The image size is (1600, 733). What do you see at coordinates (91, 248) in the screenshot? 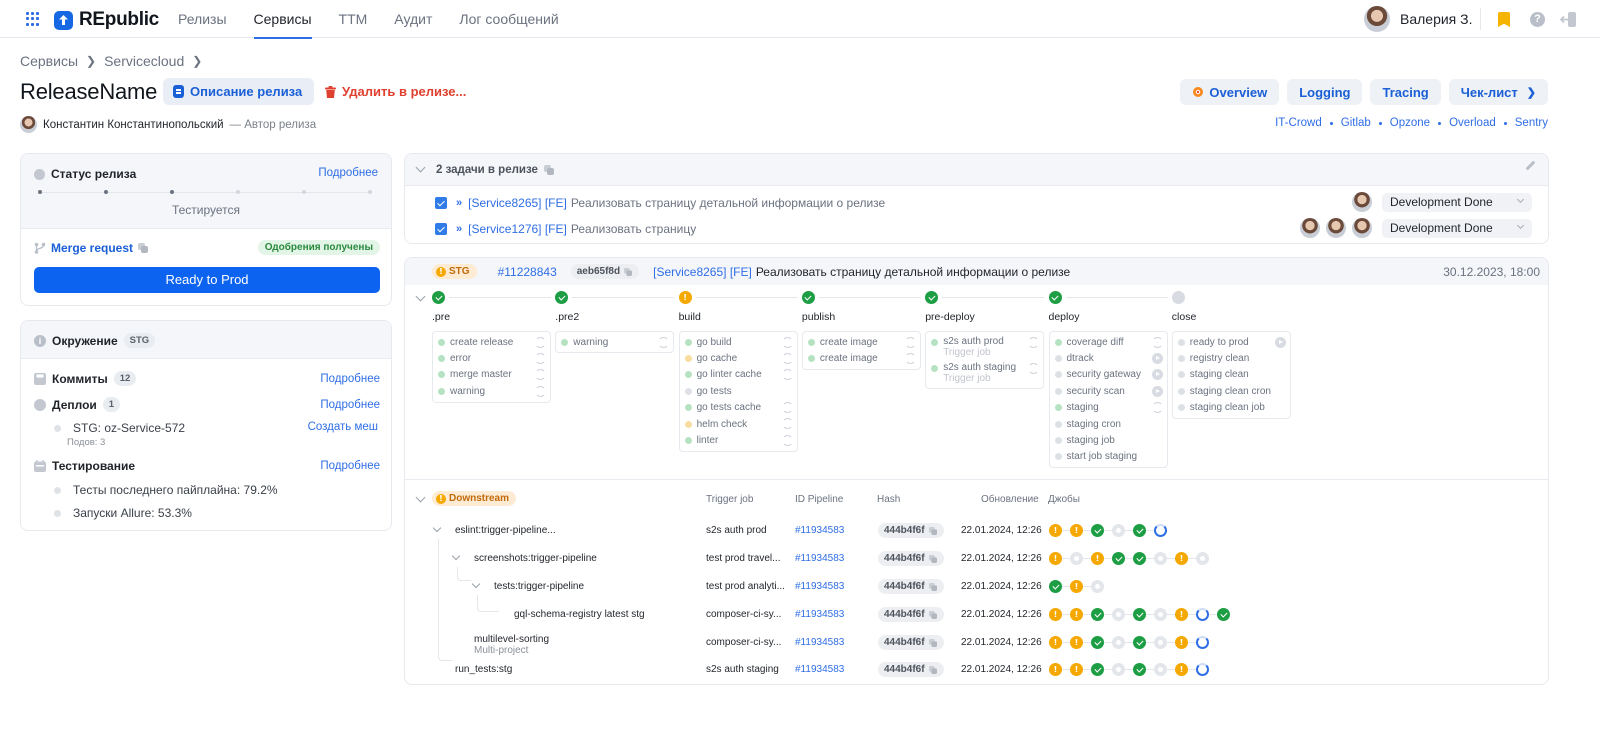
I see `merge-request-link: Merge request` at bounding box center [91, 248].